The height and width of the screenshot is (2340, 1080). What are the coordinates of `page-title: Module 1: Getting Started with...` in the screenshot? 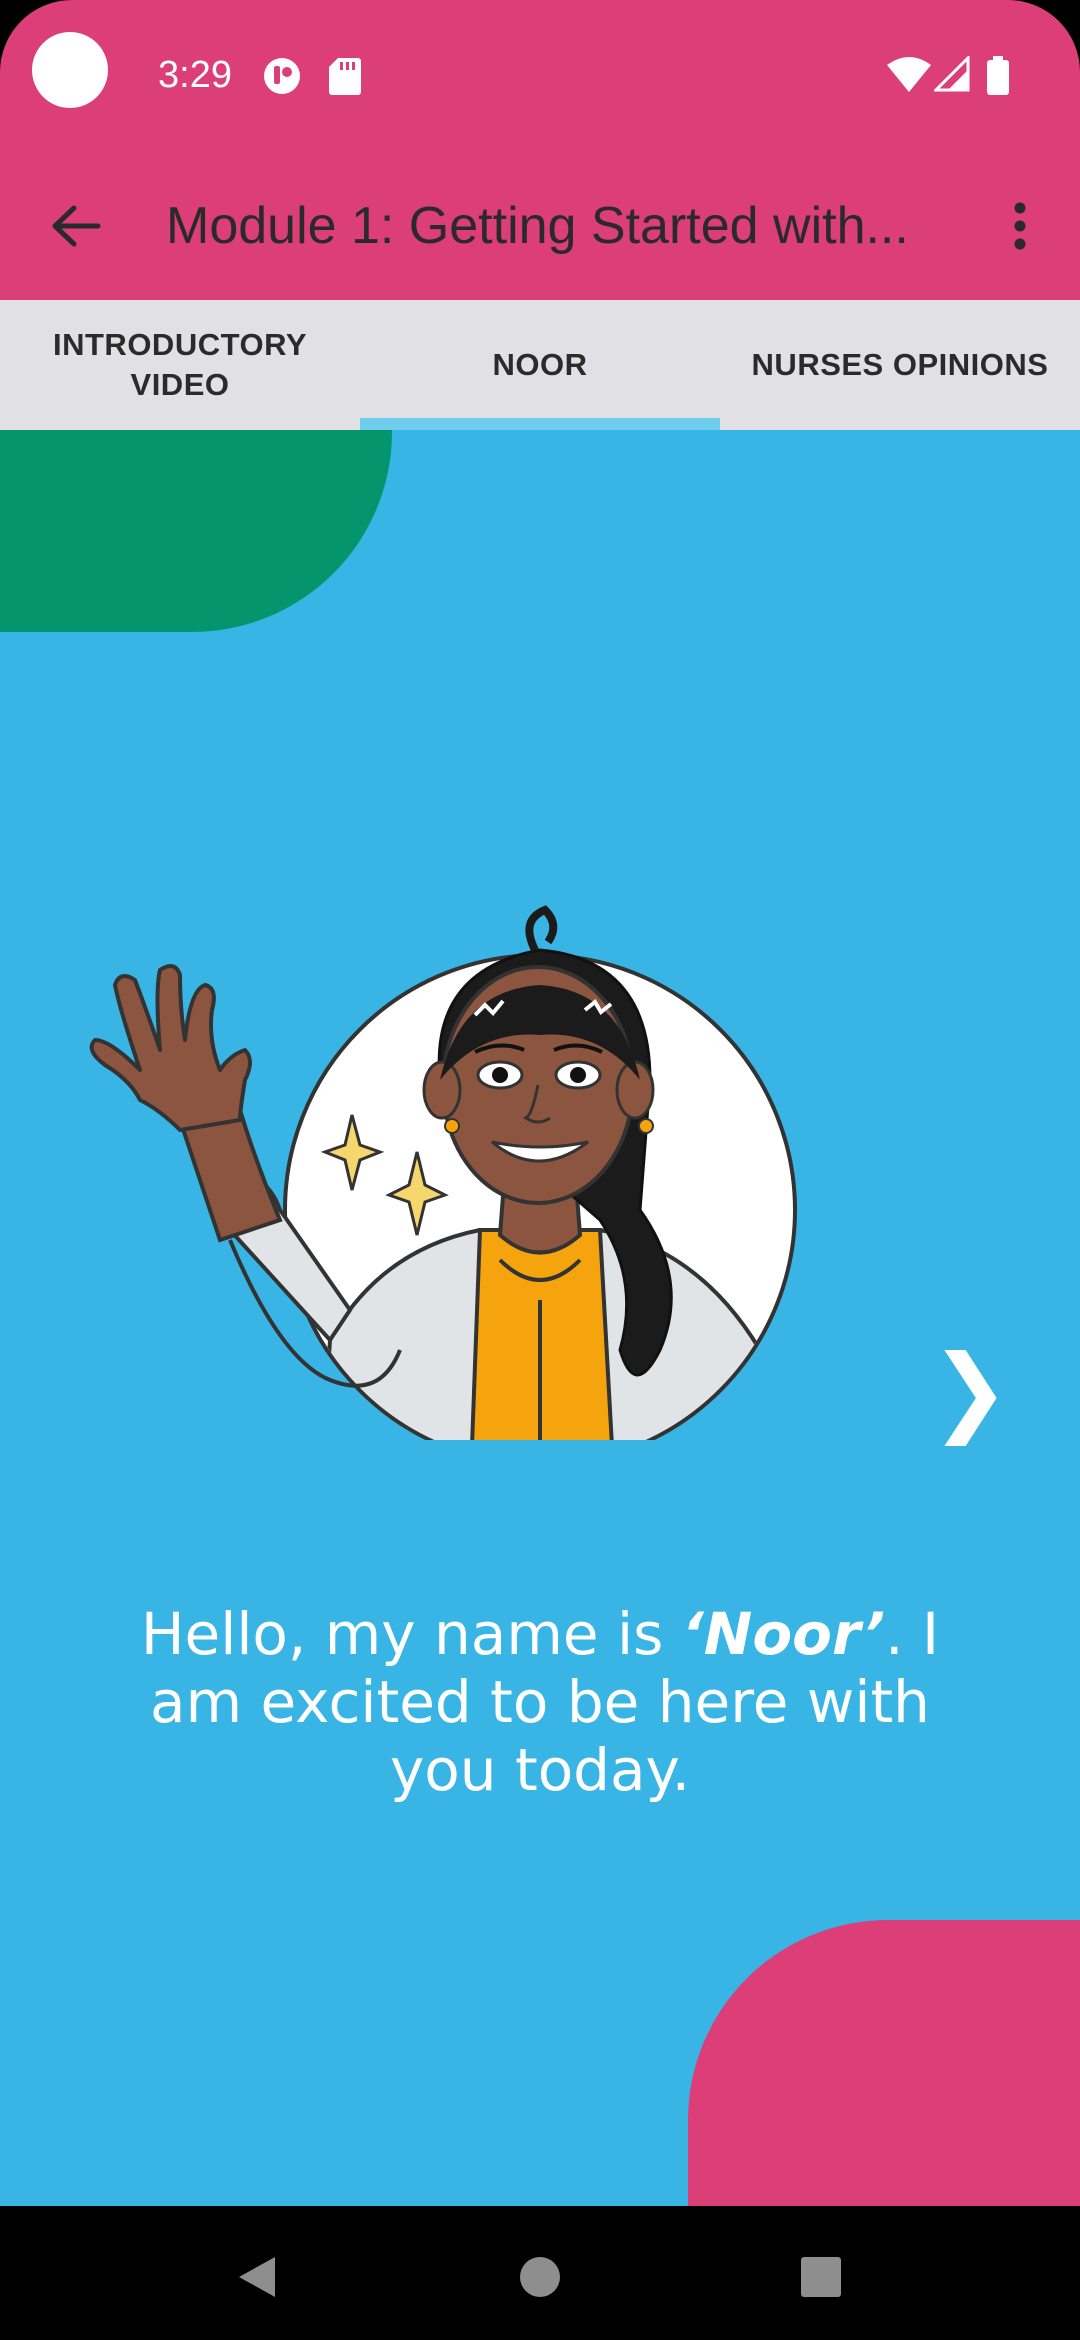 It's located at (537, 226).